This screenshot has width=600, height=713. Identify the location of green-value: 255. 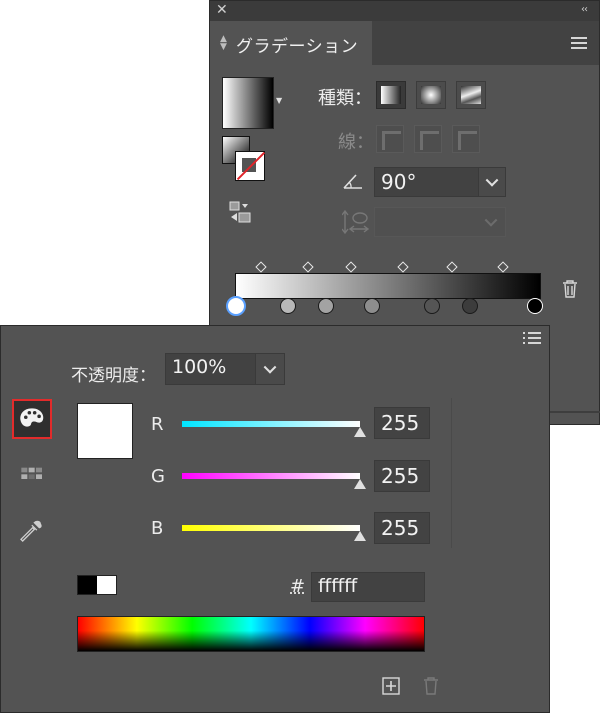
(400, 476).